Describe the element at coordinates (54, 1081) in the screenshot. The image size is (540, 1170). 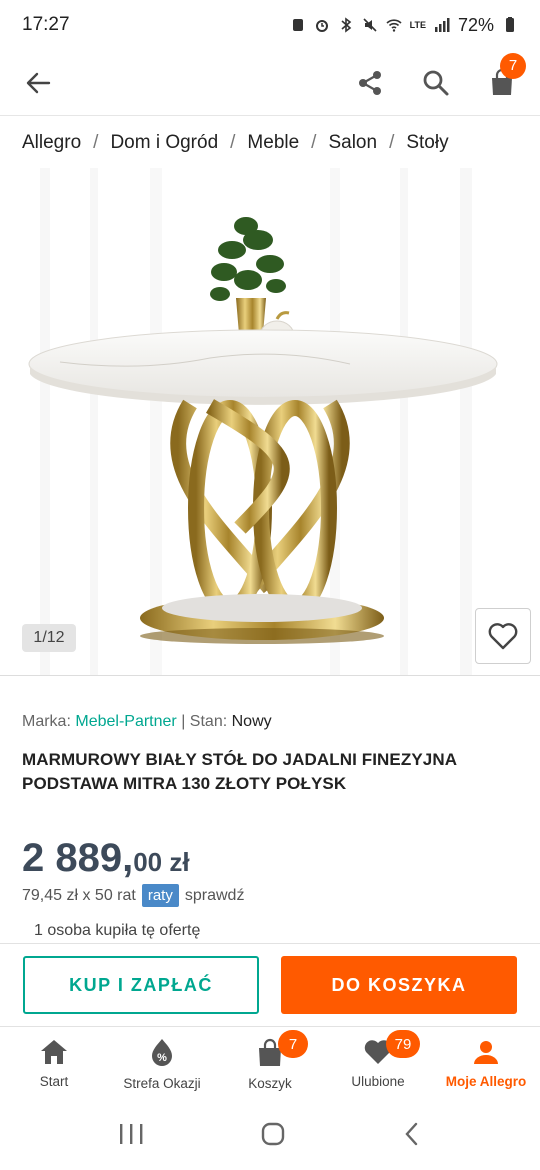
I see `nav-label-start: Start` at that location.